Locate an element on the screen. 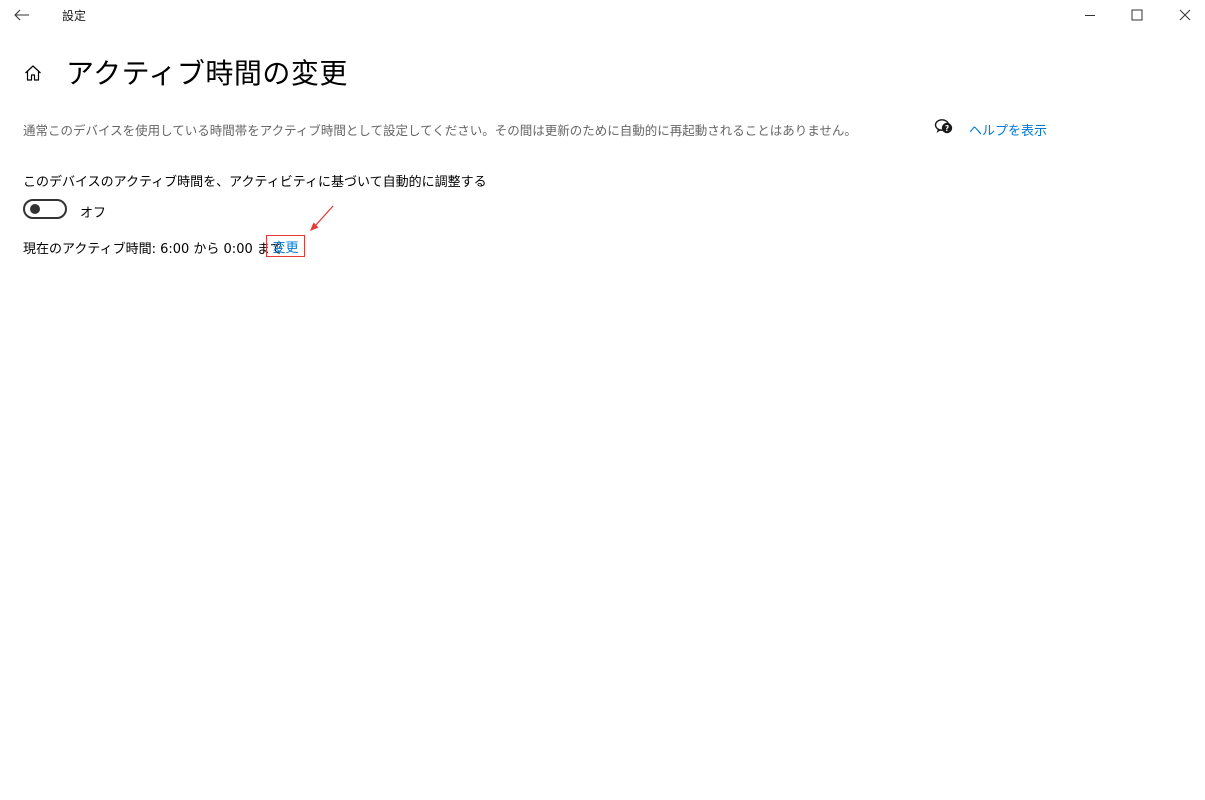 This screenshot has height=800, width=1205. maximize-icon is located at coordinates (1137, 15).